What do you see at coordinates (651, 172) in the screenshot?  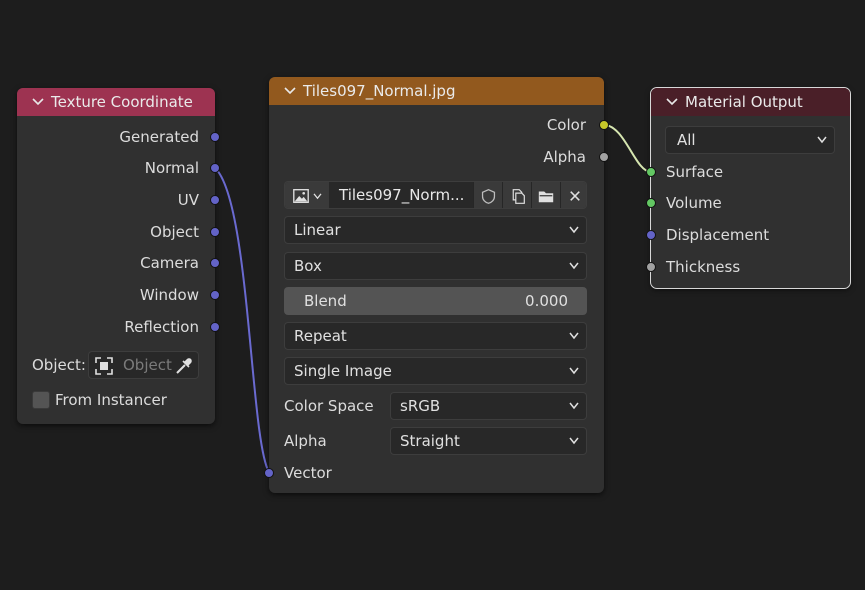 I see `input-surface-socket` at bounding box center [651, 172].